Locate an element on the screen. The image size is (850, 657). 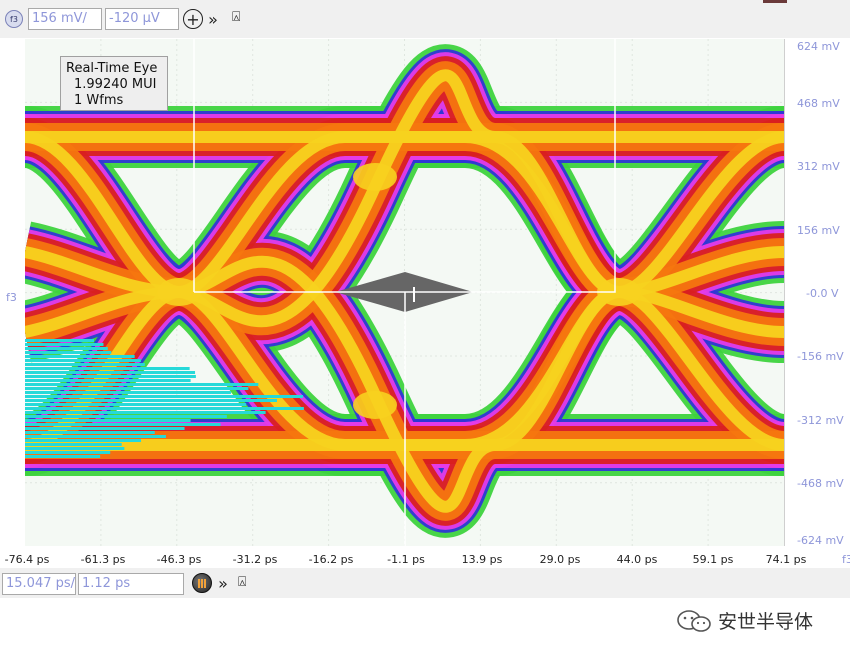
legend-ui-count: 1.99240 MUI is located at coordinates (115, 84).